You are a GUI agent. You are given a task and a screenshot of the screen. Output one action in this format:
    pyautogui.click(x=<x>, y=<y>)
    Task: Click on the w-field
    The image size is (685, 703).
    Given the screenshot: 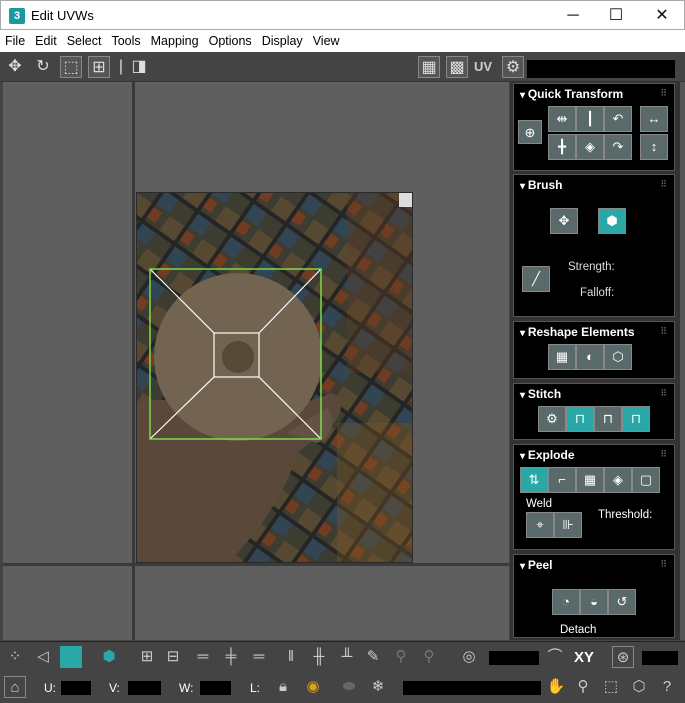 What is the action you would take?
    pyautogui.click(x=215, y=688)
    